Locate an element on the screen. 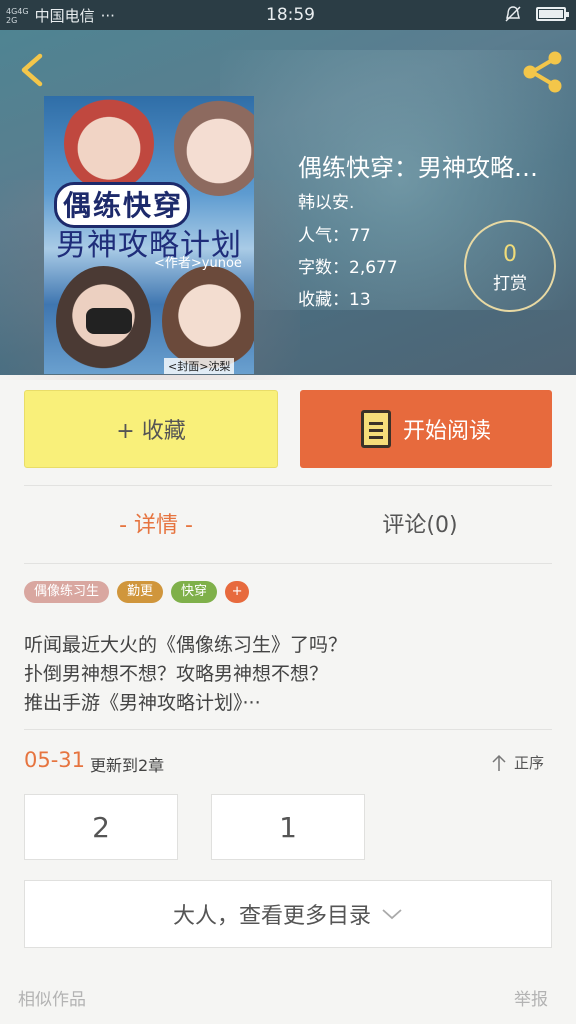 This screenshot has height=1024, width=576. tag-list: 偶像练习生 勤更 快穿 + is located at coordinates (137, 592).